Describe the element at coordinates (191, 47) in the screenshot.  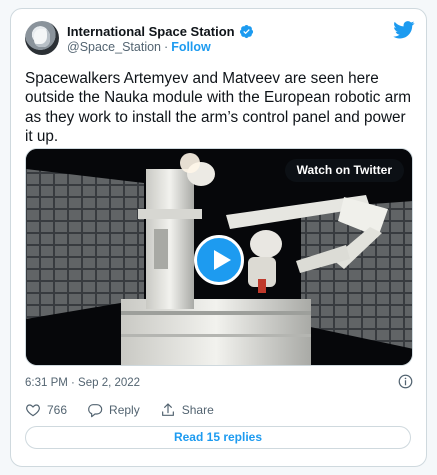
I see `follow-button: Follow` at that location.